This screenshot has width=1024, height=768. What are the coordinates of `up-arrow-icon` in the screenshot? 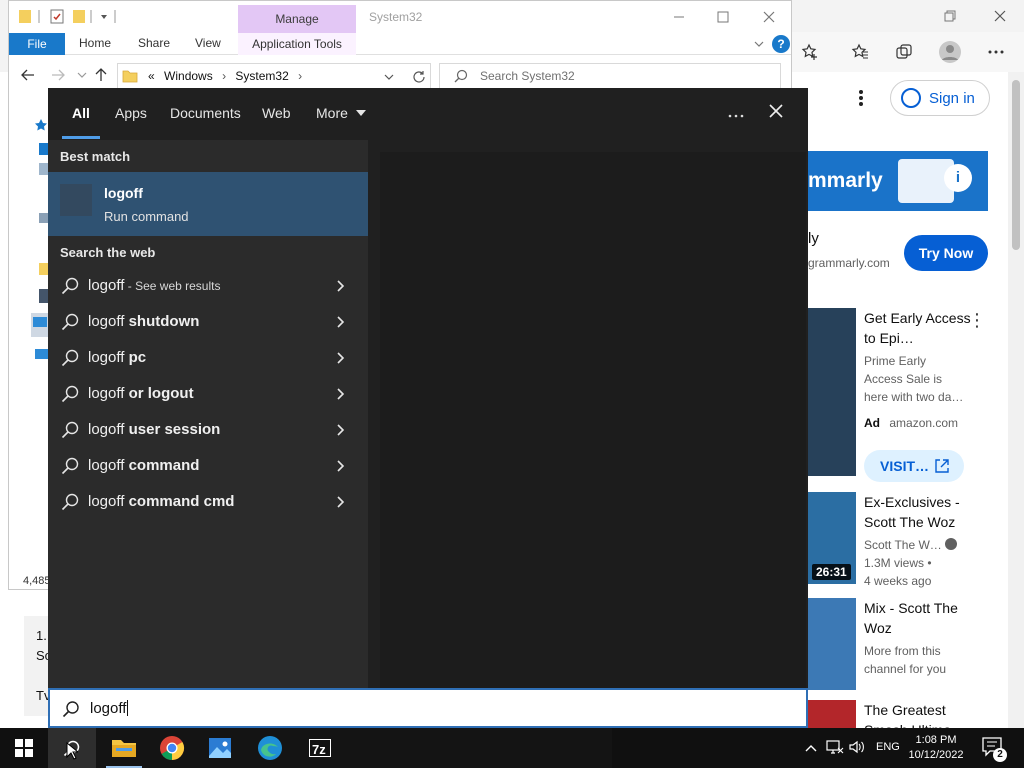 It's located at (101, 75).